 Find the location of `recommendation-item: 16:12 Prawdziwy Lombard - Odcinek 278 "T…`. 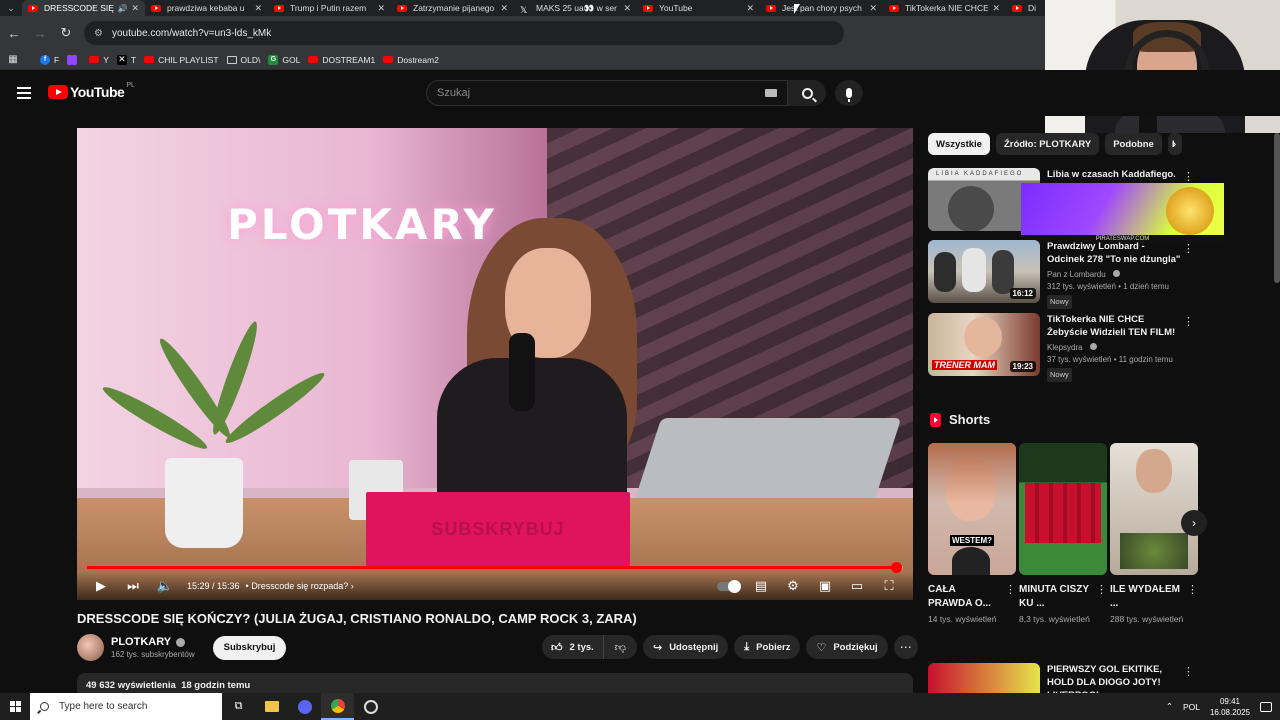

recommendation-item: 16:12 Prawdziwy Lombard - Odcinek 278 "T… is located at coordinates (1063, 274).